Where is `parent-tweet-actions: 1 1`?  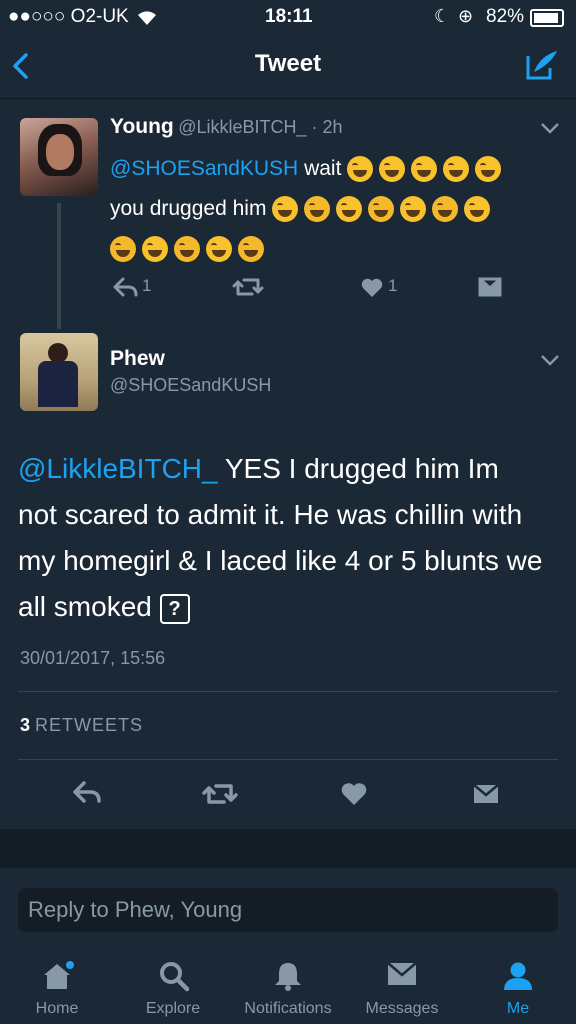
parent-tweet-actions: 1 1 is located at coordinates (332, 288).